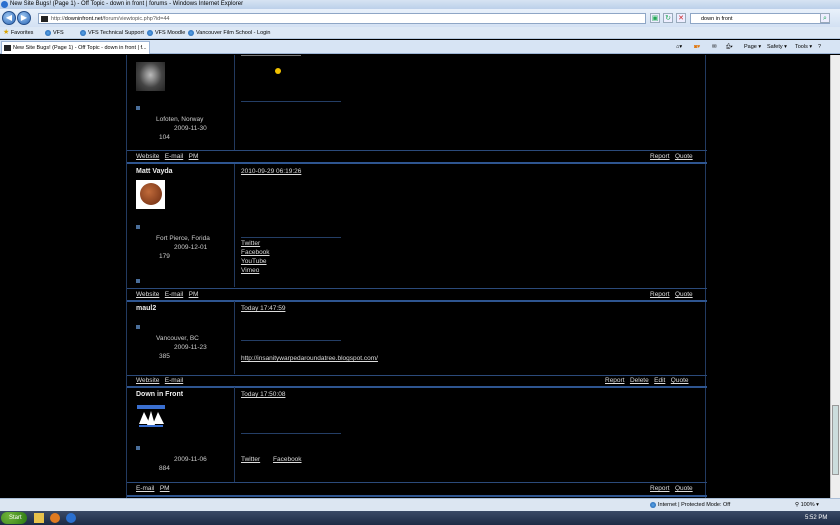 The image size is (840, 525). What do you see at coordinates (681, 18) in the screenshot?
I see `stop-icon: ✕` at bounding box center [681, 18].